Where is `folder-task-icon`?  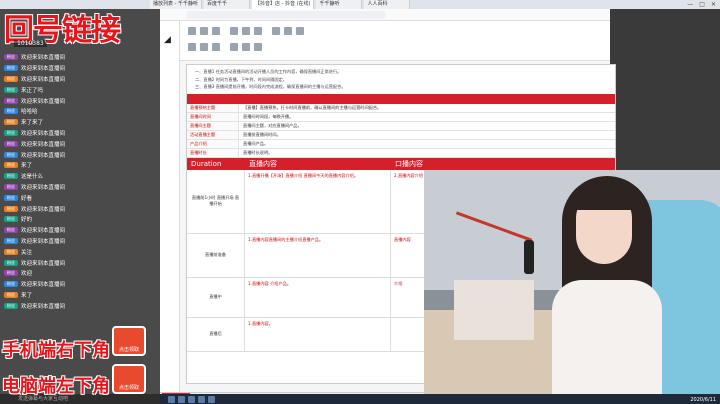 folder-task-icon is located at coordinates (191, 399).